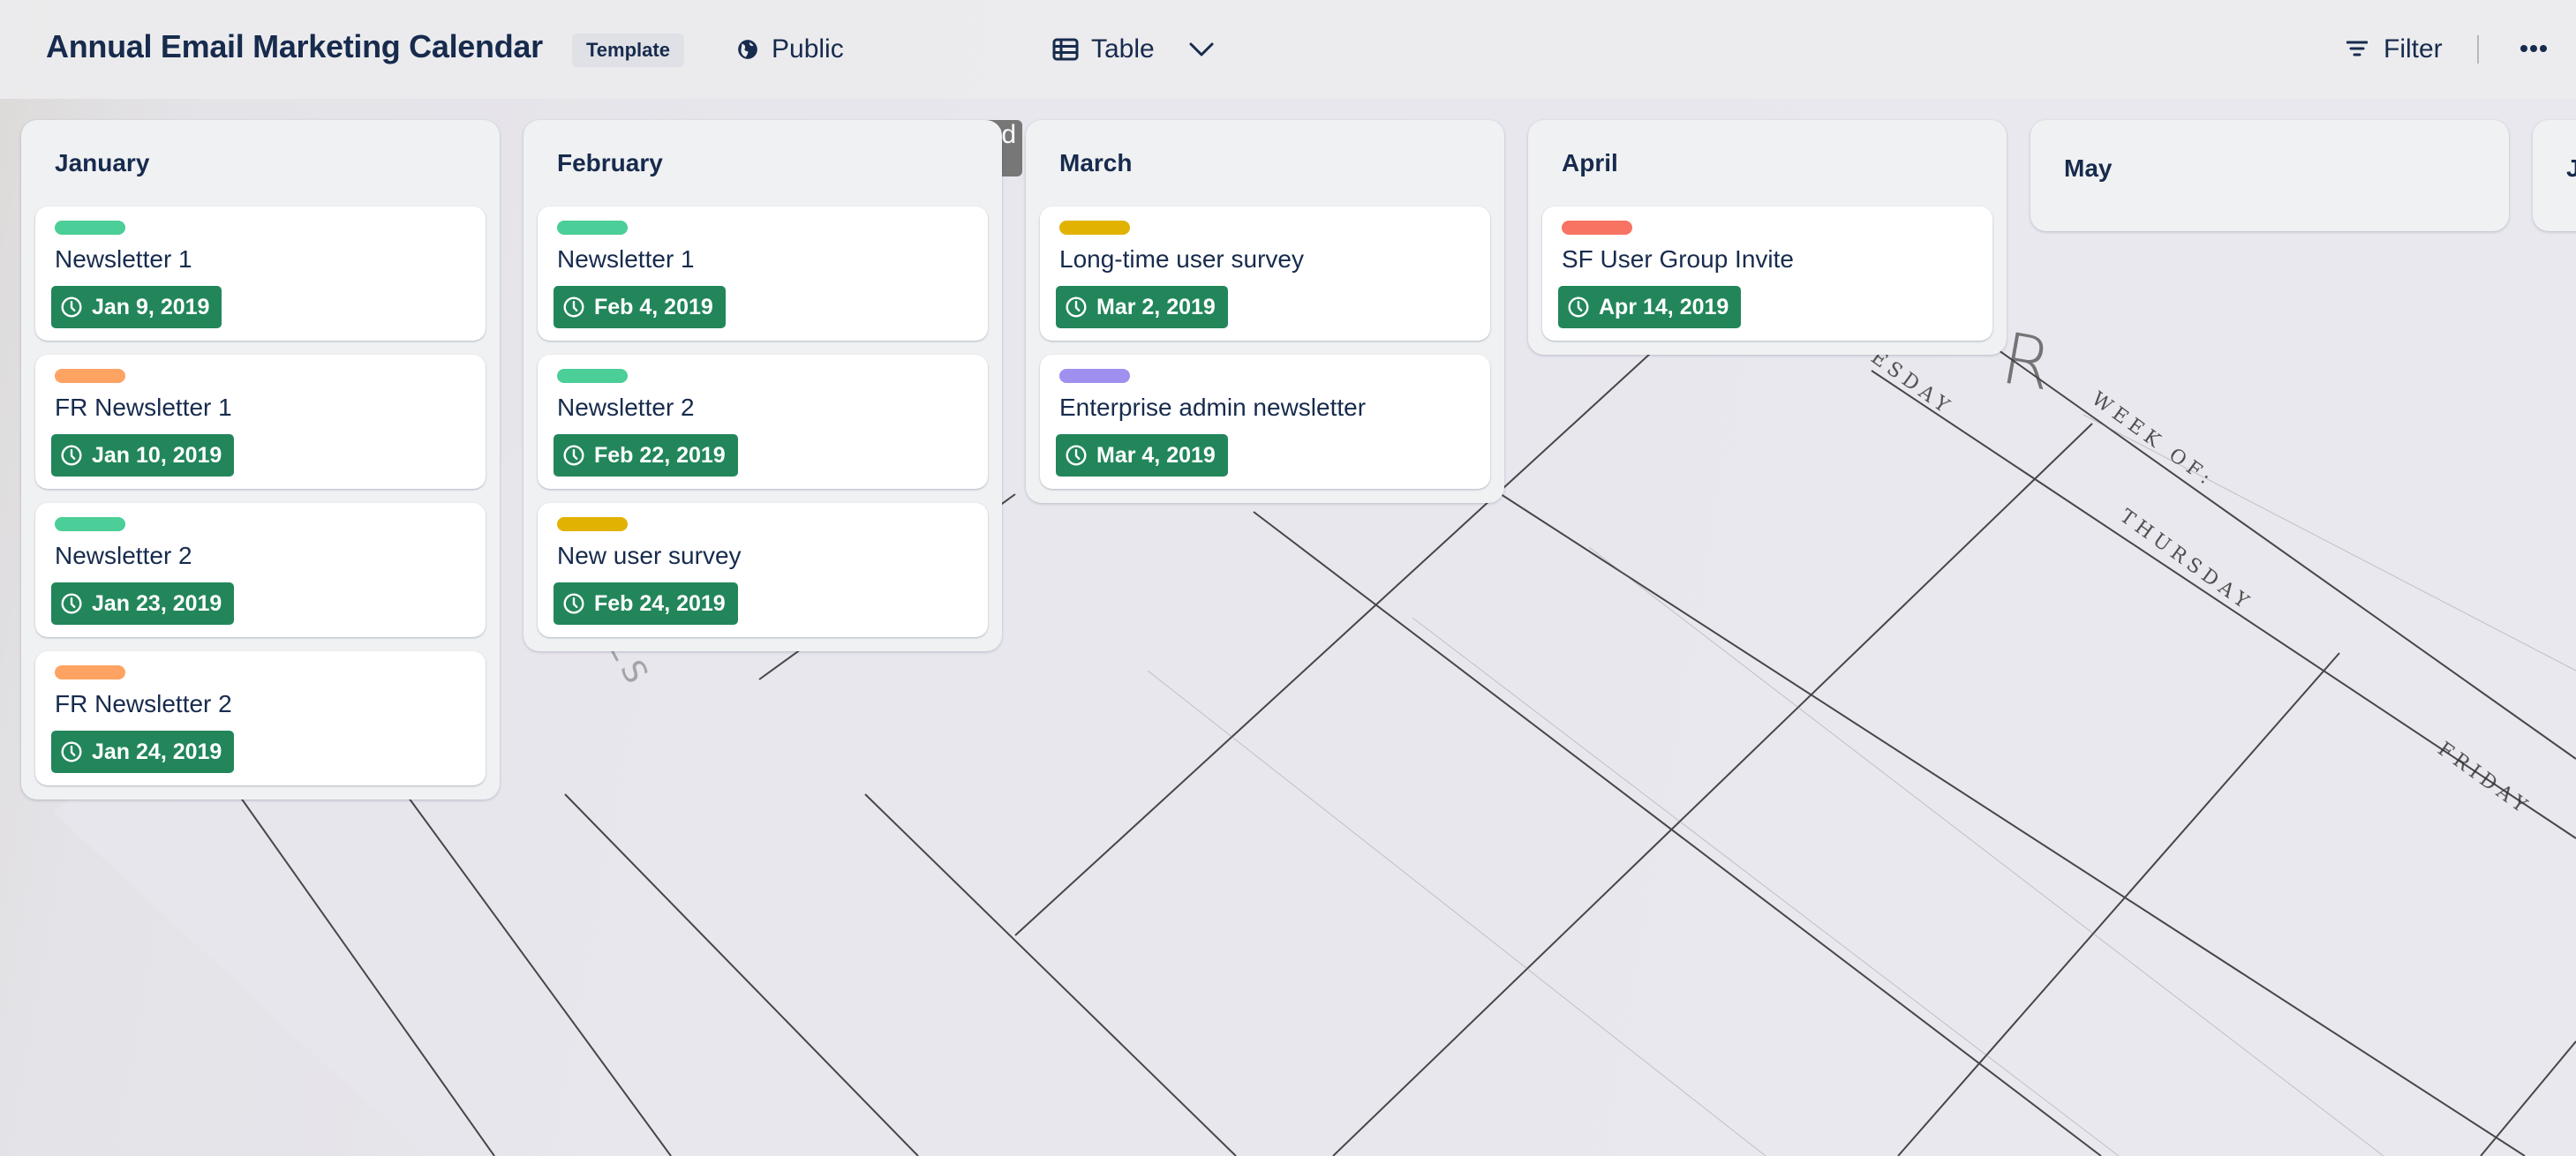  Describe the element at coordinates (157, 603) in the screenshot. I see `due-date: Jan 23, 2019` at that location.